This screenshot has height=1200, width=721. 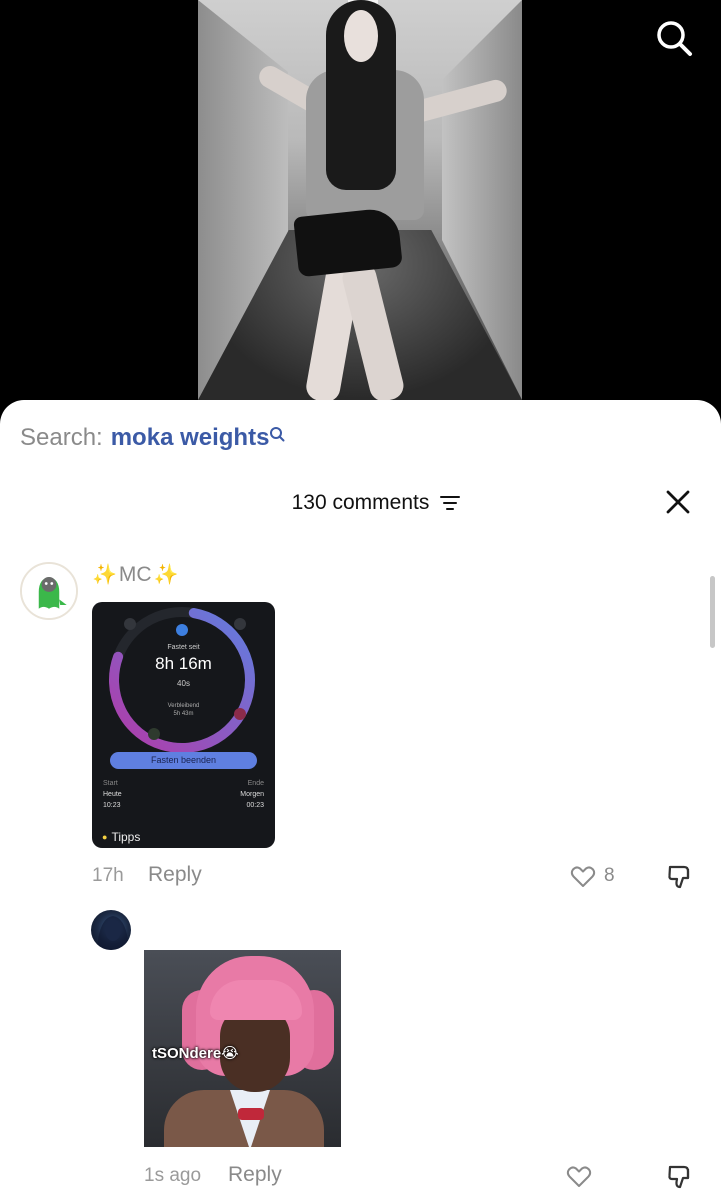 I want to click on start-day: Heute, so click(x=112, y=794).